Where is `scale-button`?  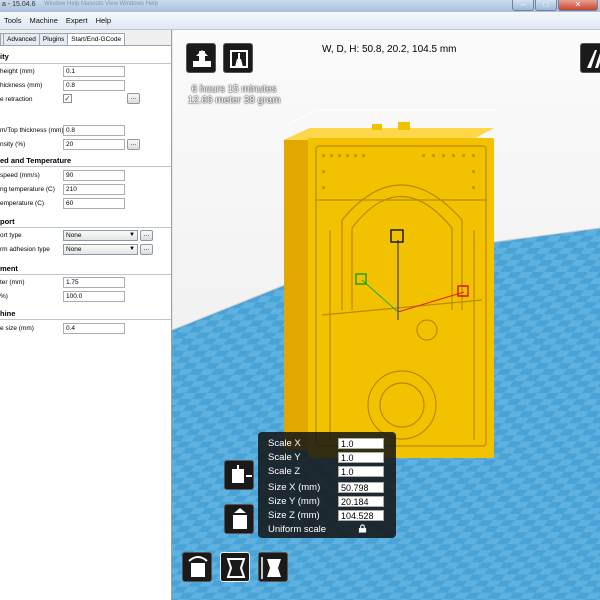
scale-button is located at coordinates (235, 567).